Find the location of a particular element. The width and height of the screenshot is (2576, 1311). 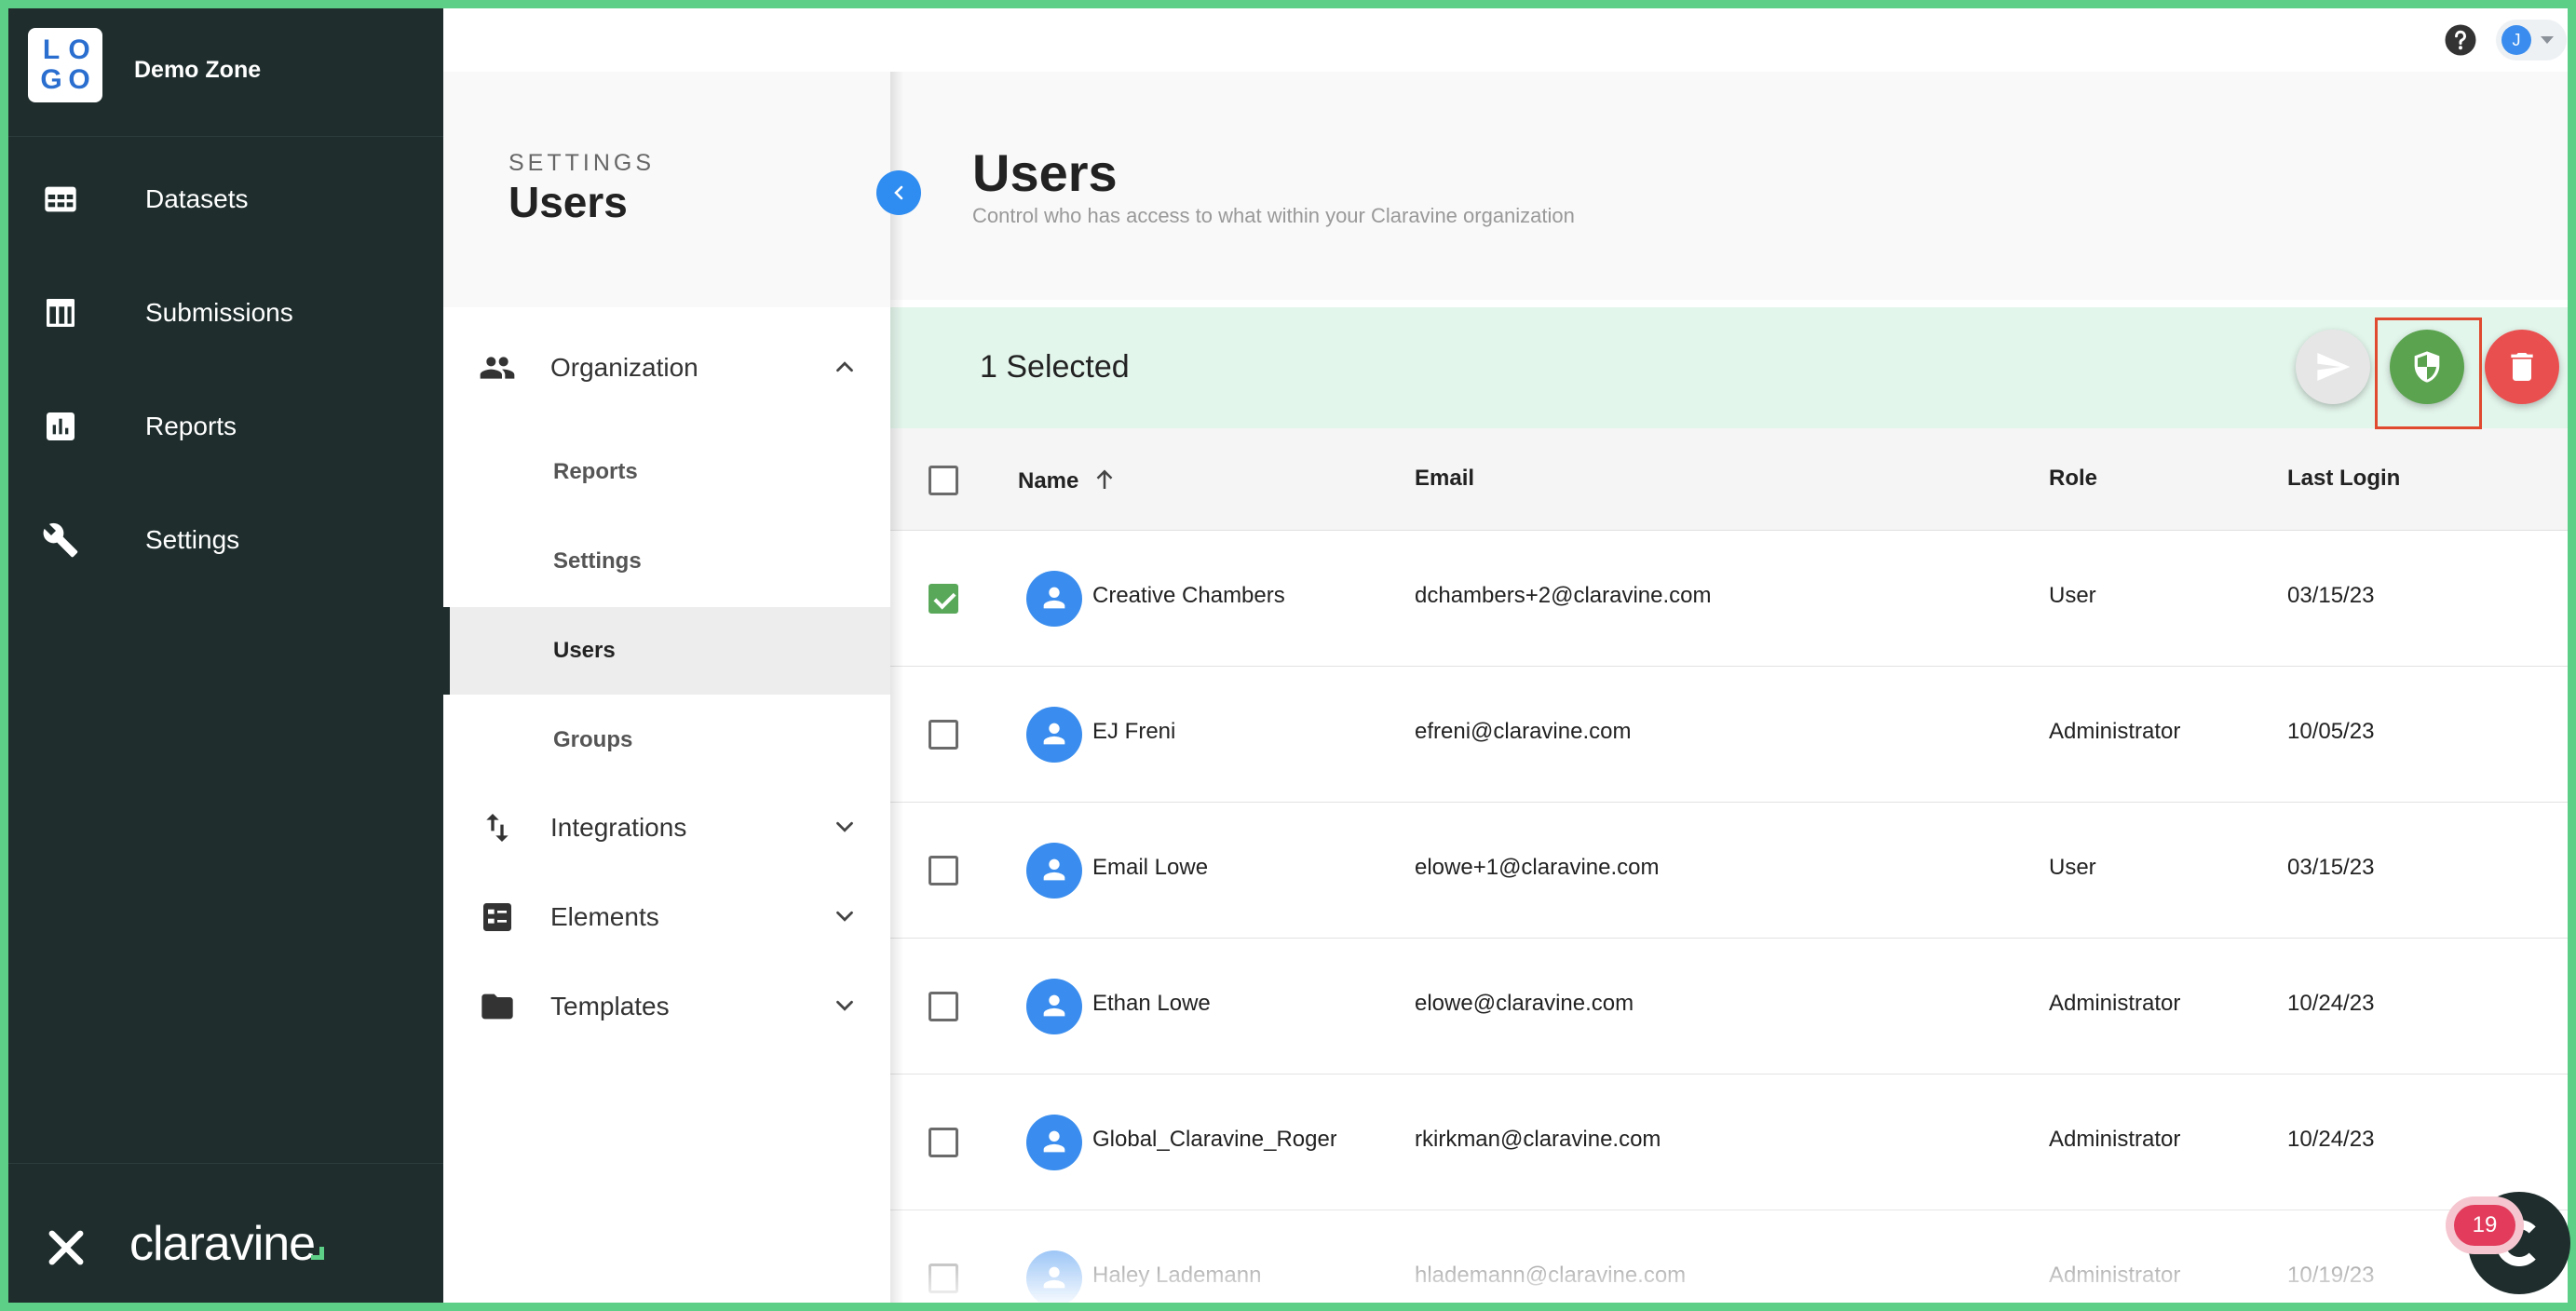

column-header-email: Email is located at coordinates (1444, 479).